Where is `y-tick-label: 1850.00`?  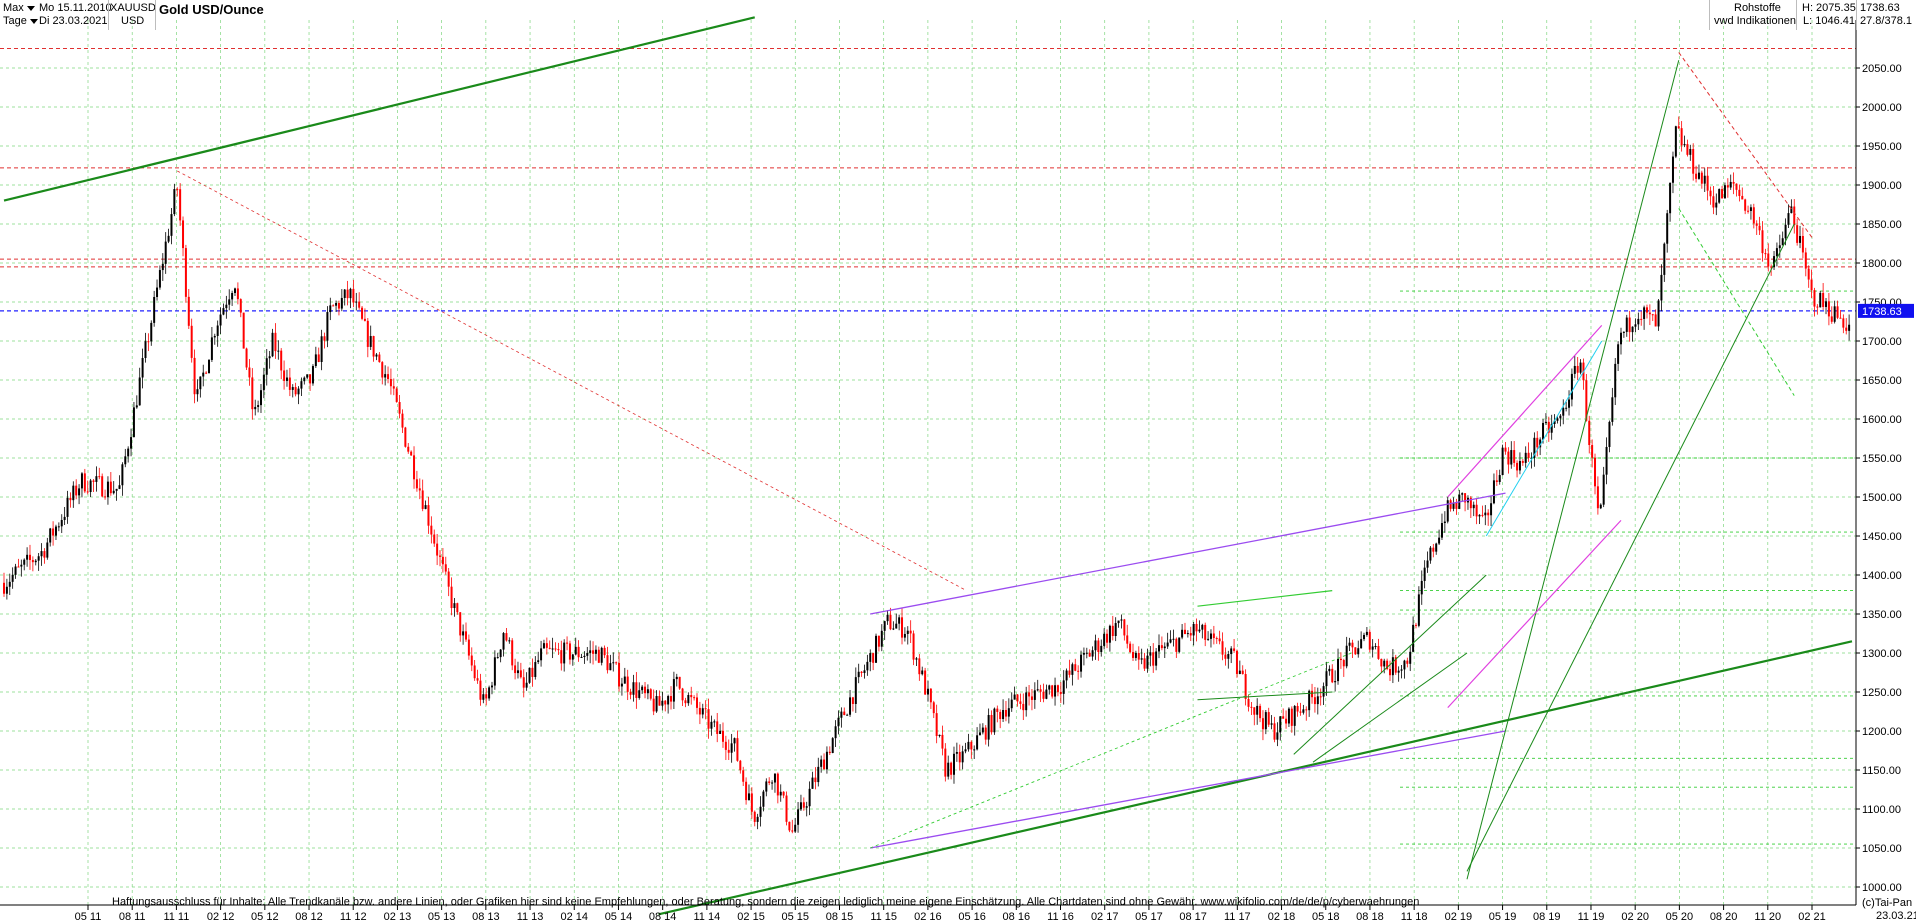 y-tick-label: 1850.00 is located at coordinates (1882, 225).